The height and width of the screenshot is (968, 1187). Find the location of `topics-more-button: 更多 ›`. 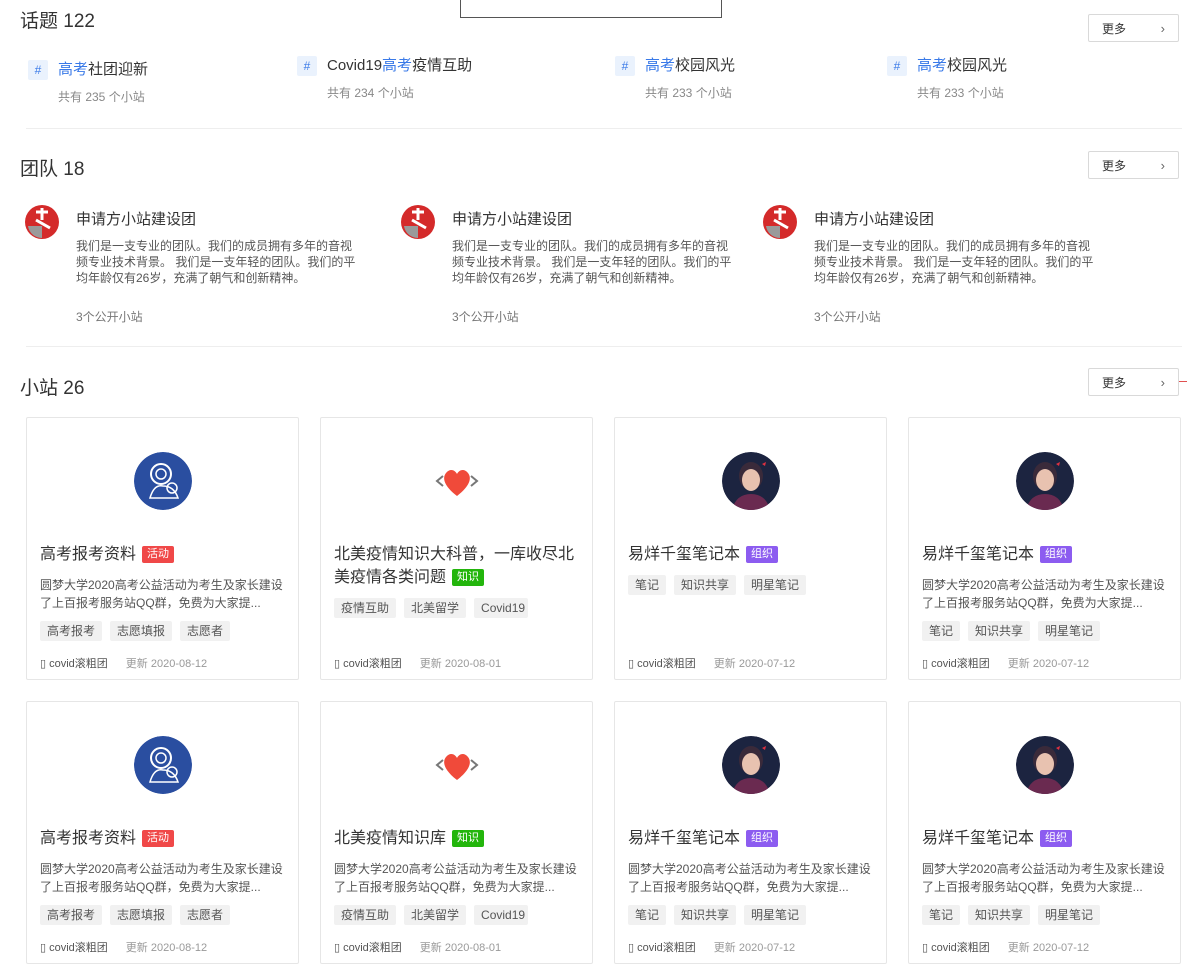

topics-more-button: 更多 › is located at coordinates (1133, 28).